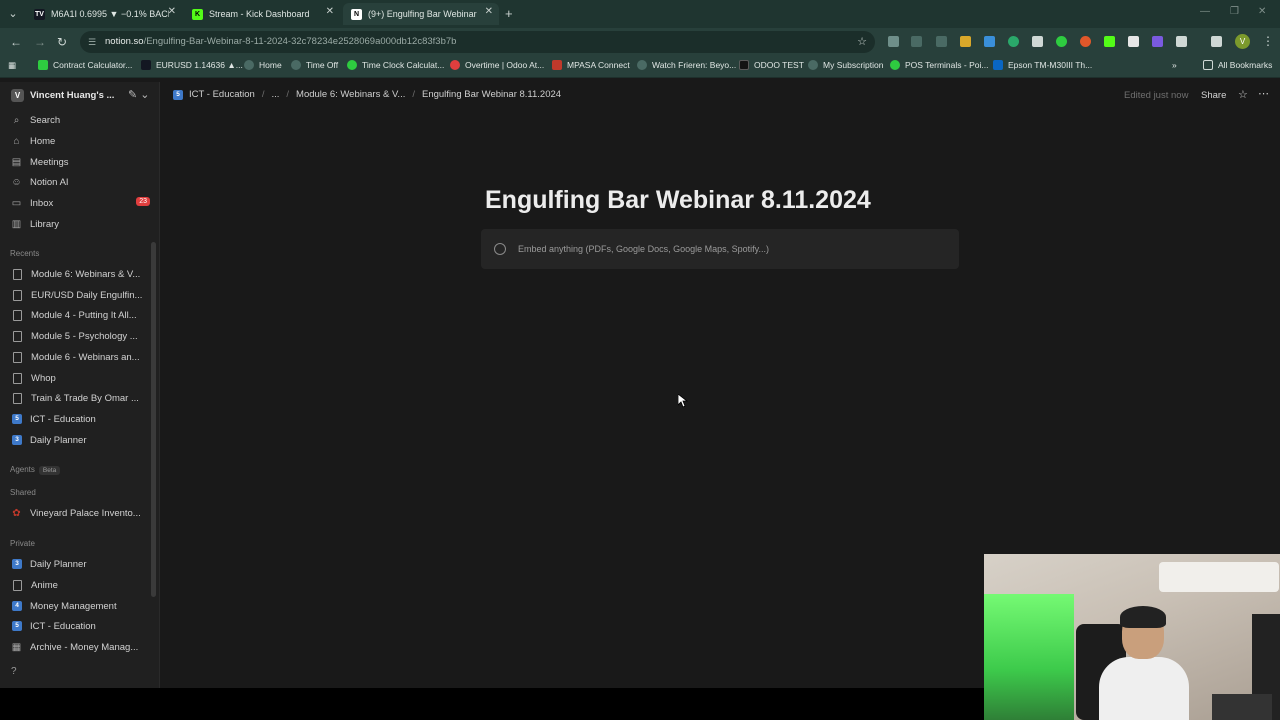  What do you see at coordinates (263, 65) in the screenshot?
I see `bookmark-item: Home` at bounding box center [263, 65].